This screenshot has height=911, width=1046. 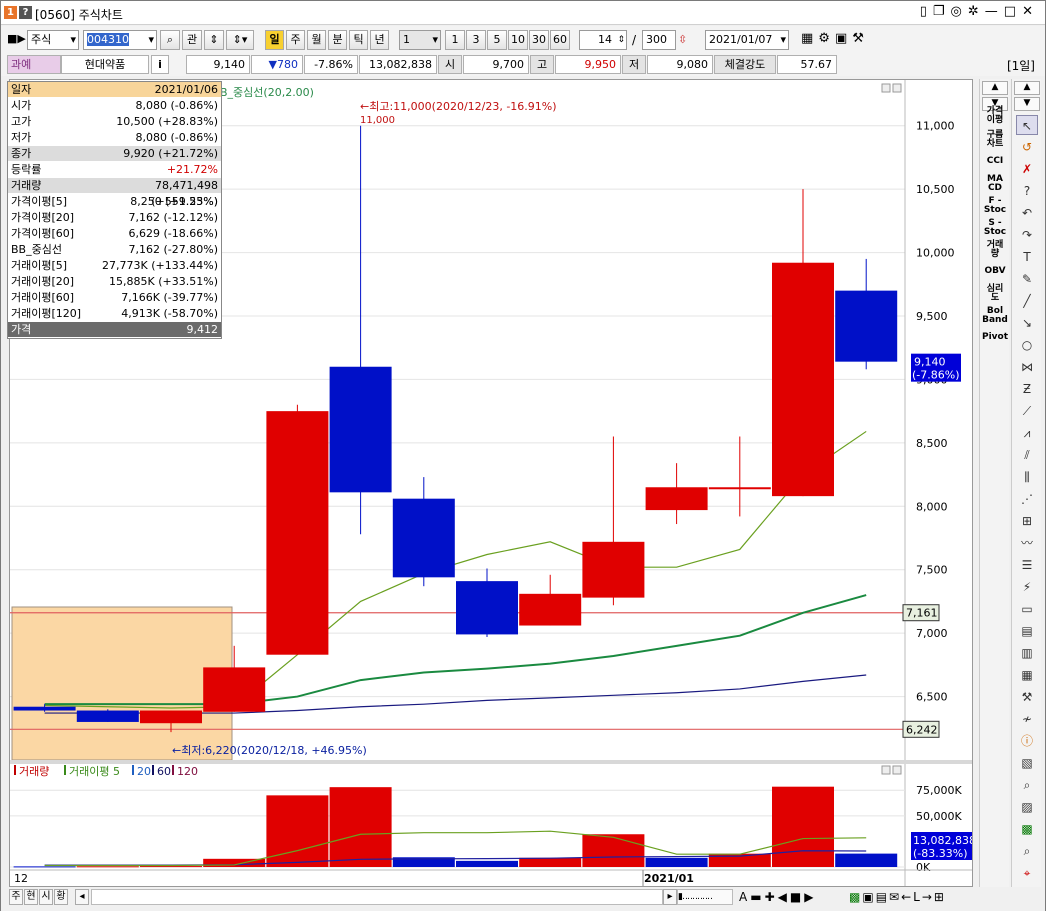 I want to click on link-icon: ■▶, so click(x=16, y=38).